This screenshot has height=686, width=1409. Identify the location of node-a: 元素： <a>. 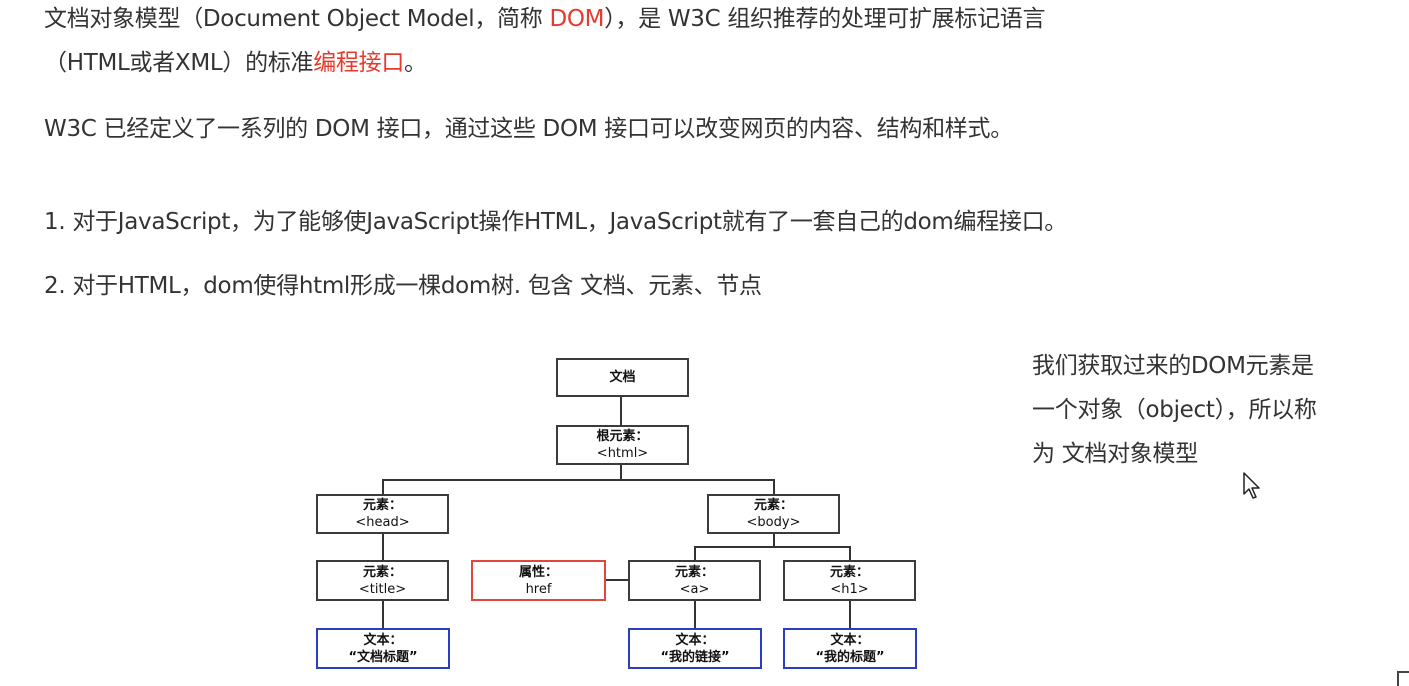
(694, 580).